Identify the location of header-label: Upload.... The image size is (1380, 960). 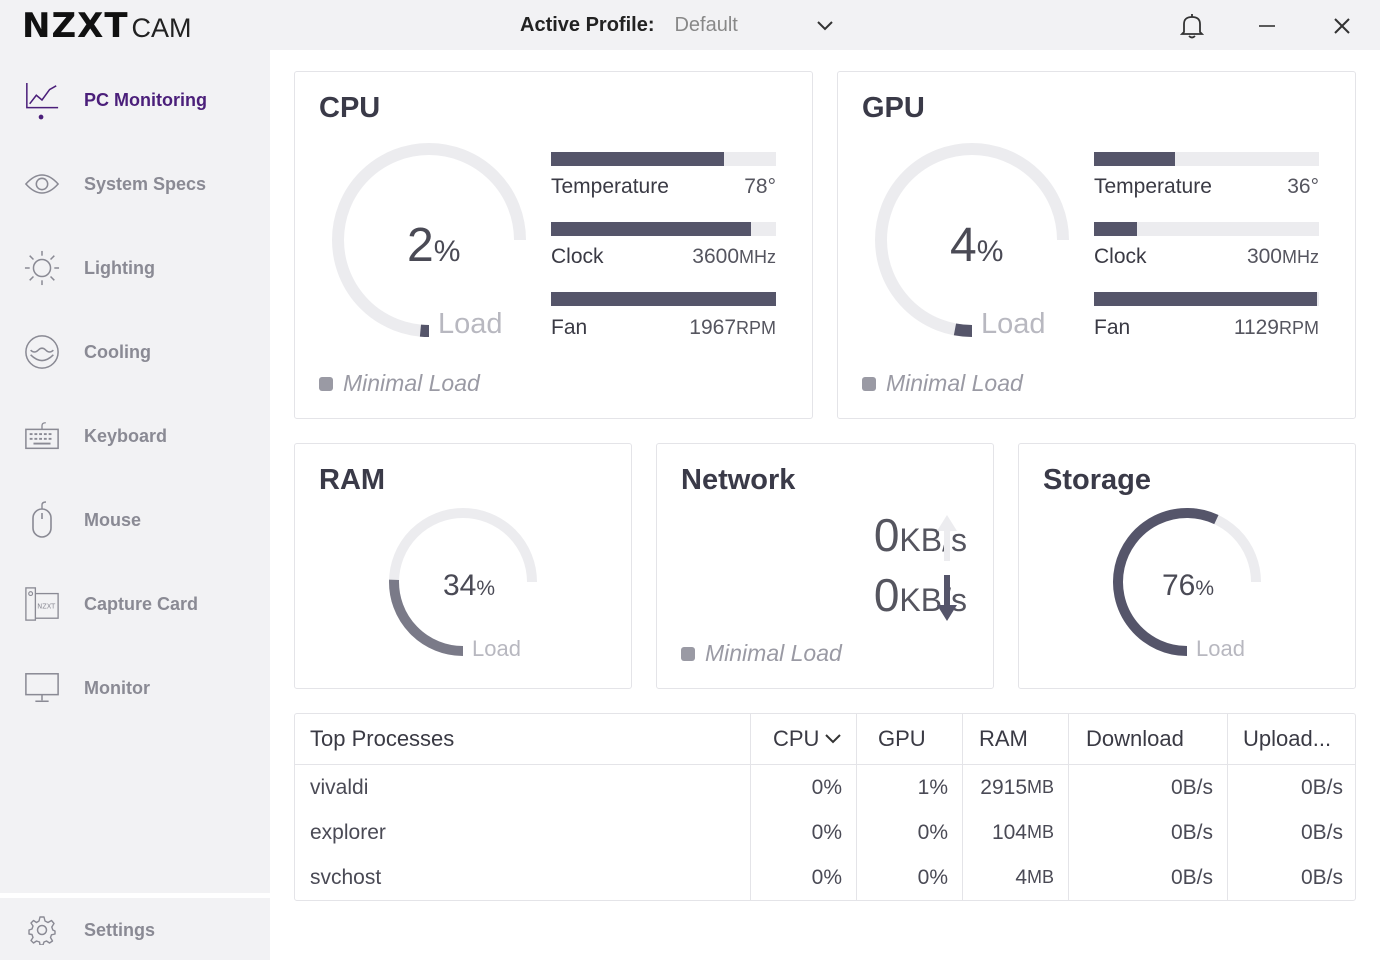
(1287, 738).